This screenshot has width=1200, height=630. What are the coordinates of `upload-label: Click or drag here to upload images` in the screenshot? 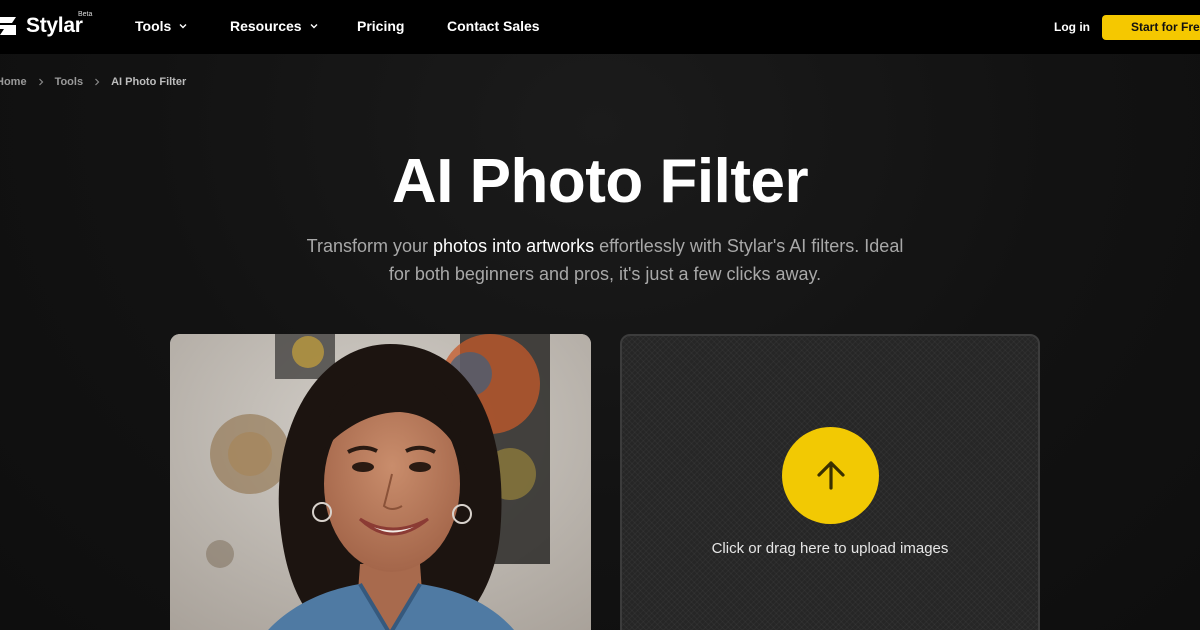 It's located at (830, 548).